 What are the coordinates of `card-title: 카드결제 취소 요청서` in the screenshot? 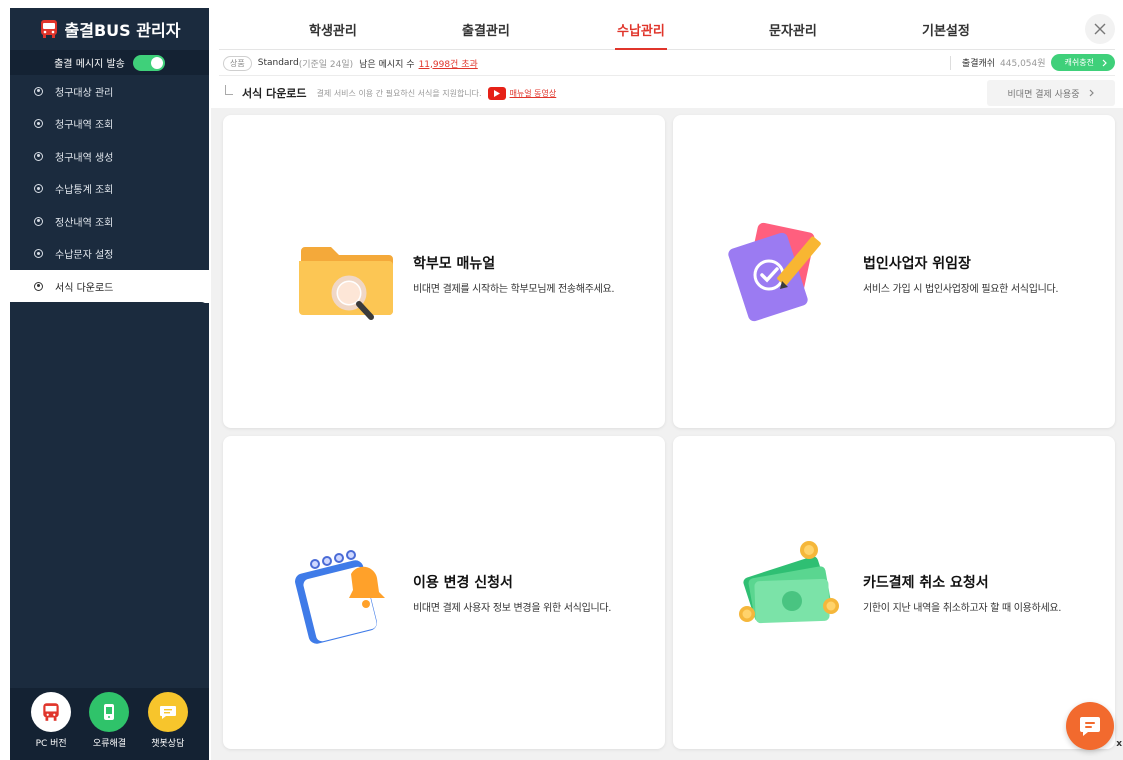 It's located at (926, 583).